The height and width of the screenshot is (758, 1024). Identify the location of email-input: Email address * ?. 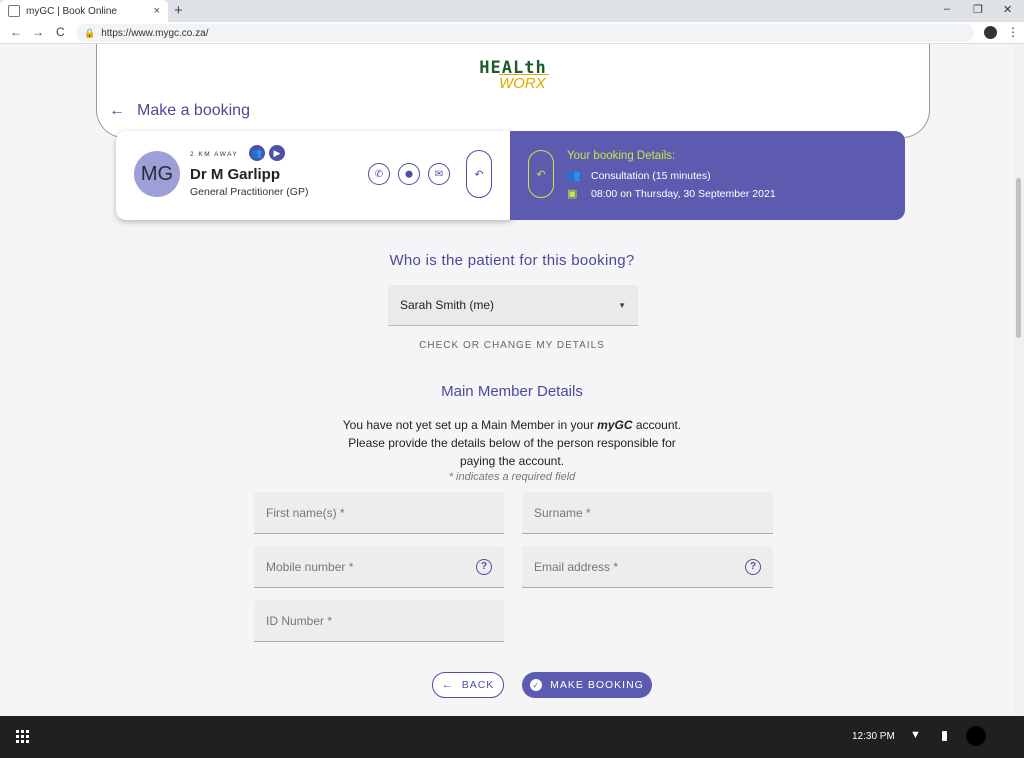
(647, 567).